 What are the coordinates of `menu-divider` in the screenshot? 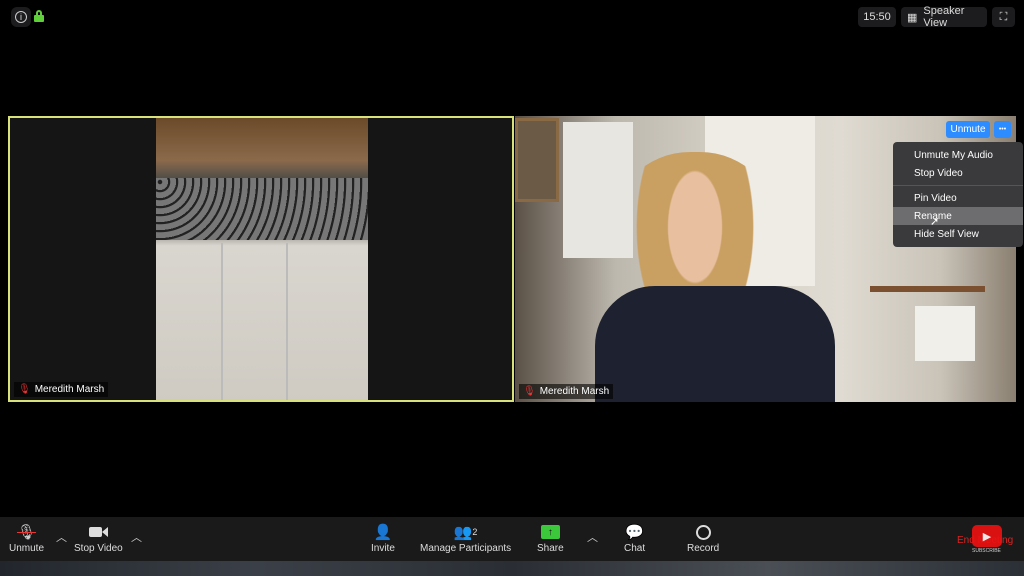 It's located at (958, 185).